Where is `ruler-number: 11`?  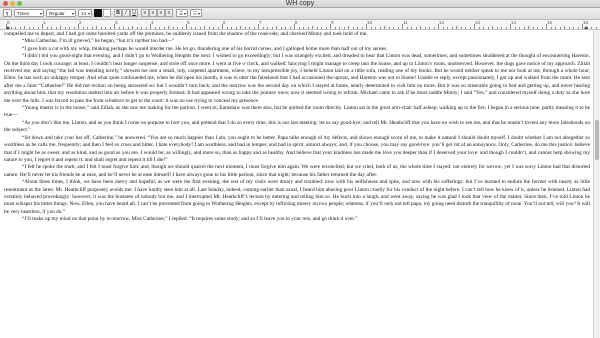 ruler-number: 11 is located at coordinates (405, 22).